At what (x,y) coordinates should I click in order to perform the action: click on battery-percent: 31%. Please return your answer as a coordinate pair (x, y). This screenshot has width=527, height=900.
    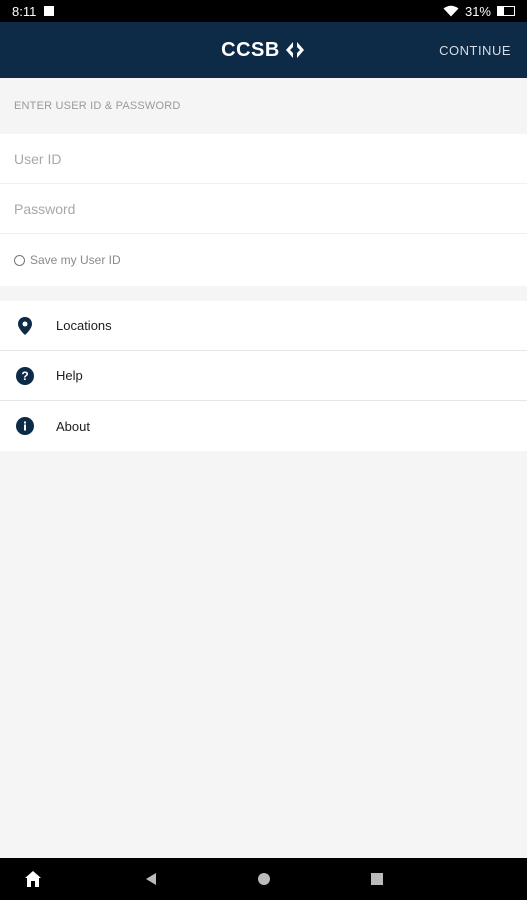
    Looking at the image, I should click on (477, 11).